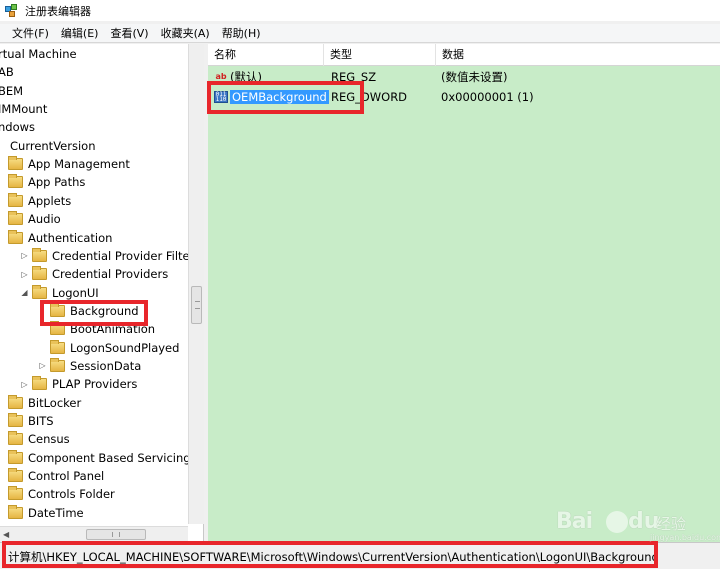 The image size is (720, 569). I want to click on column-header-name: 名称, so click(266, 55).